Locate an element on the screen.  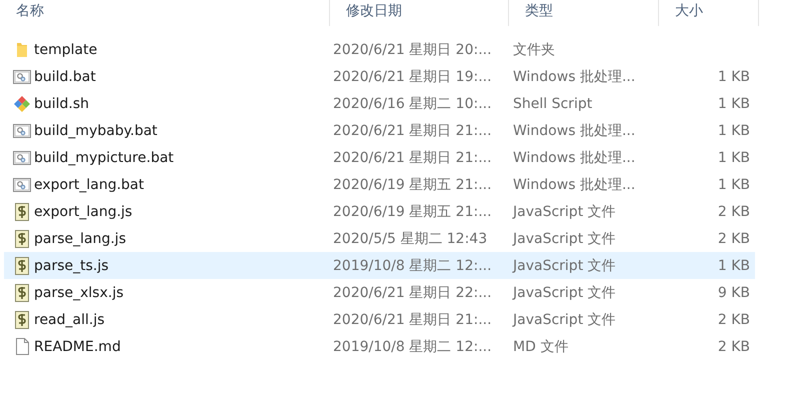
file-name: read_all.js is located at coordinates (69, 320).